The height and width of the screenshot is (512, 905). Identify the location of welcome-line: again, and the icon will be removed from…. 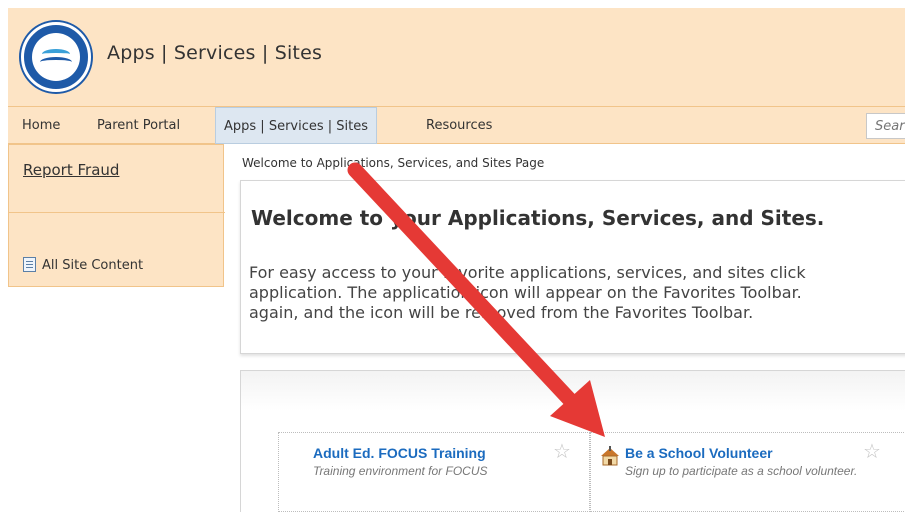
(501, 312).